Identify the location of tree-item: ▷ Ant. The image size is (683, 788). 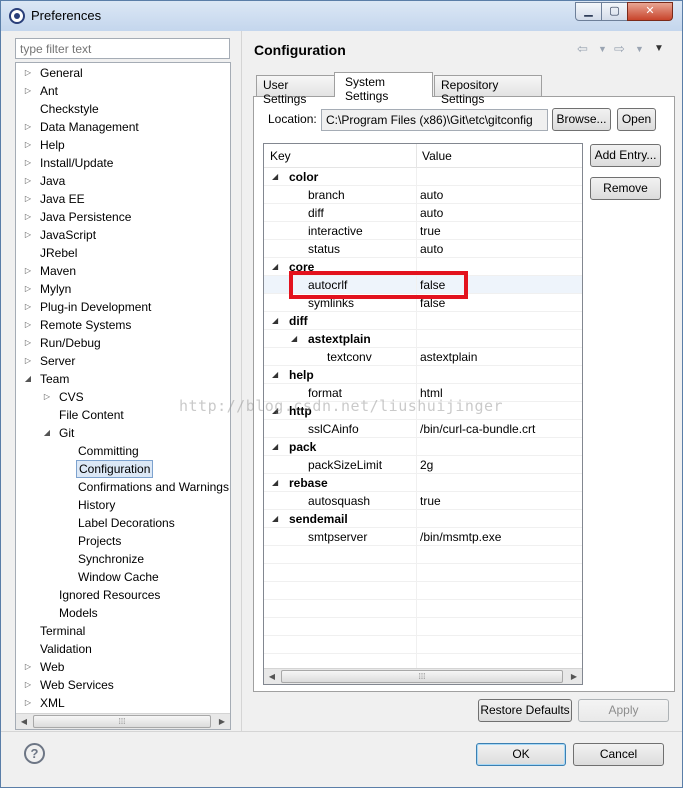
(123, 91).